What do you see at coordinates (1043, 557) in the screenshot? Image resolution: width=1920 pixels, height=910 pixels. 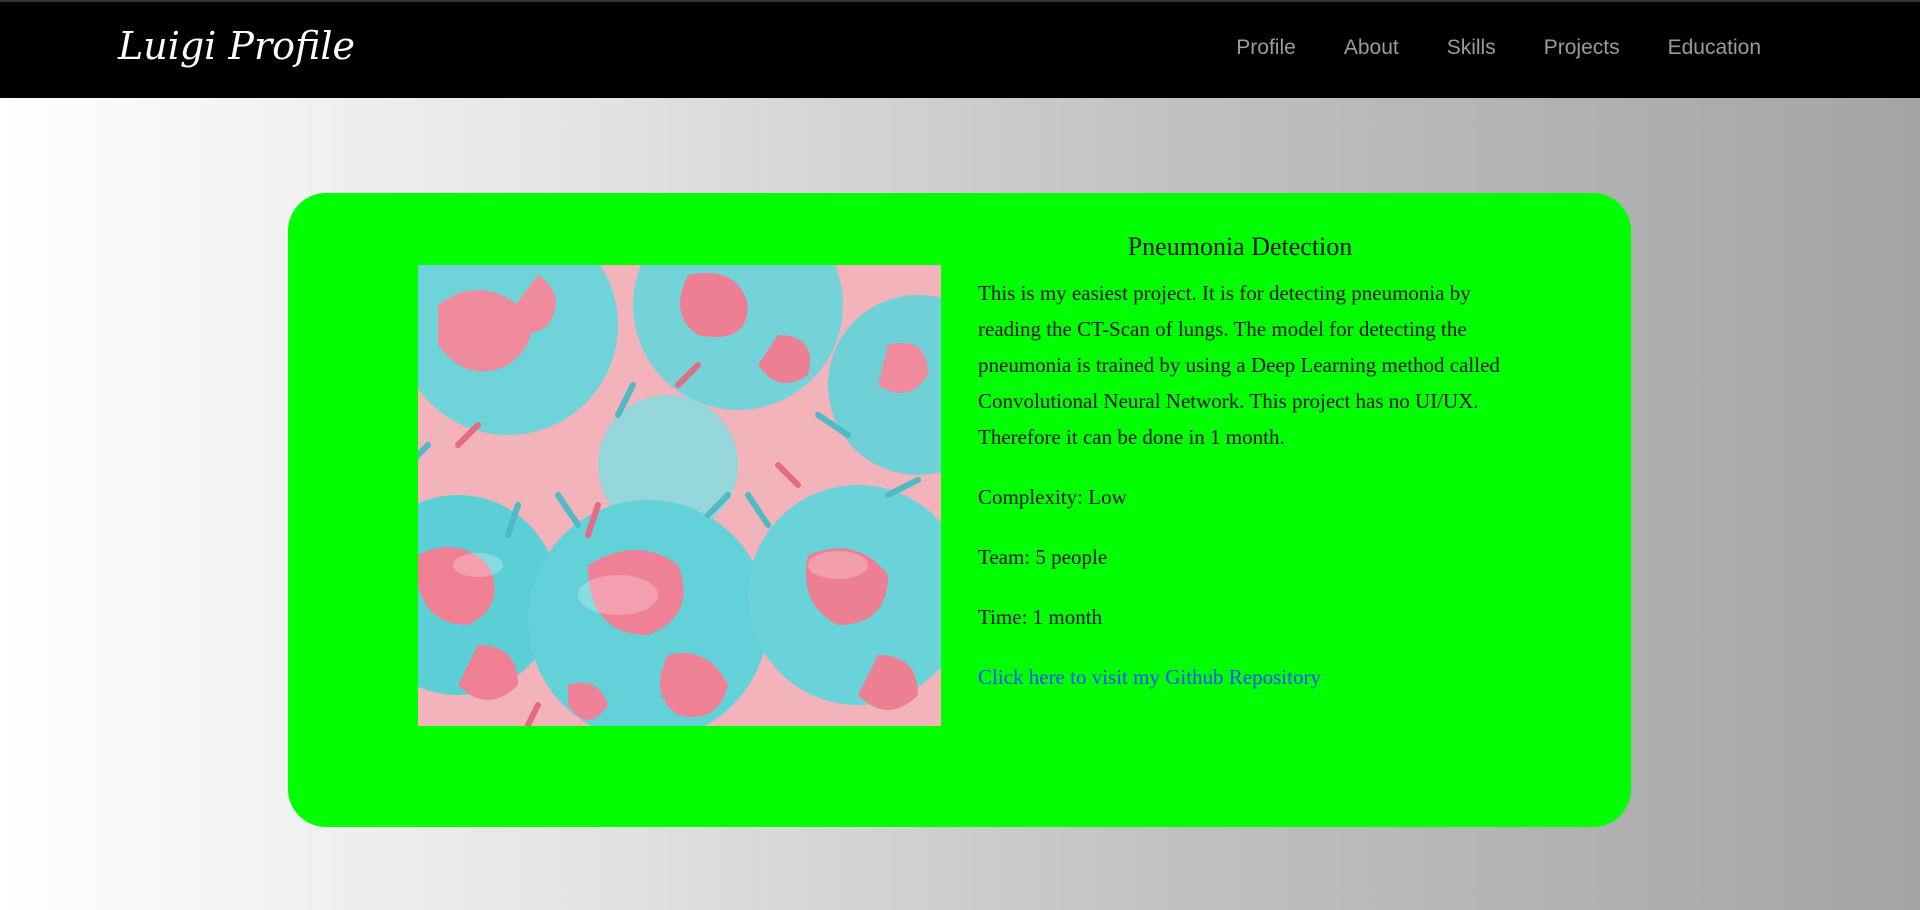 I see `project-team: Team: 5 people` at bounding box center [1043, 557].